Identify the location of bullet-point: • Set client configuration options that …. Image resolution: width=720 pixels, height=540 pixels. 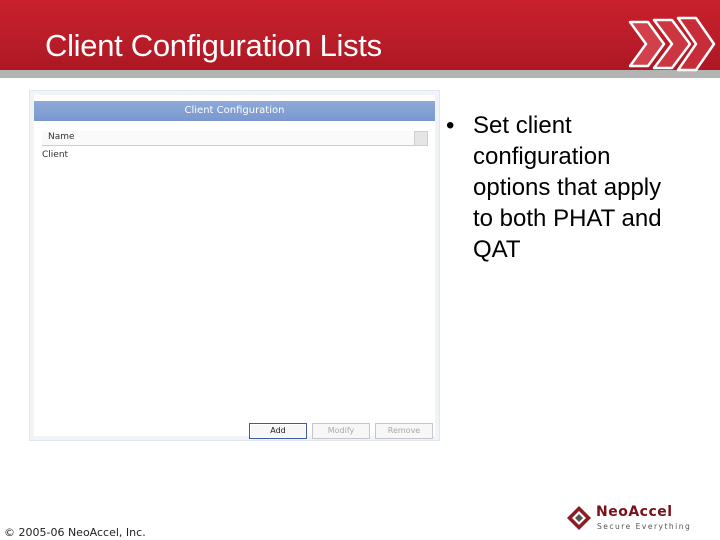
(561, 187).